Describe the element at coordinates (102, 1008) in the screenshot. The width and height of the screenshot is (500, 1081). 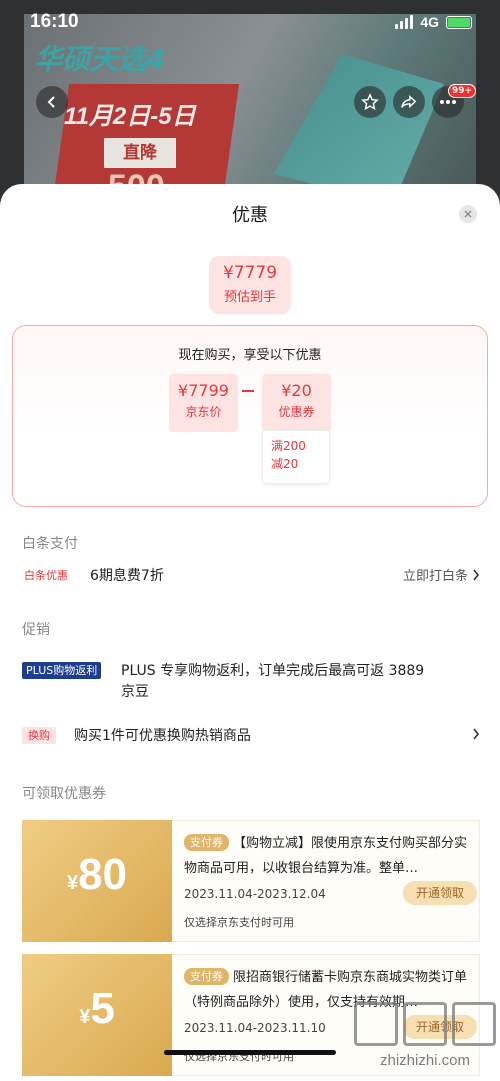
I see `coupon-value: 5` at that location.